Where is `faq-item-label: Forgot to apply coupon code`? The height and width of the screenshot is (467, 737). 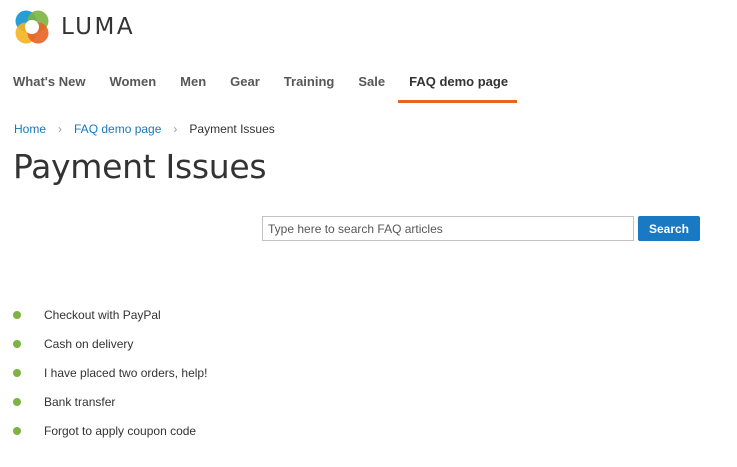
faq-item-label: Forgot to apply coupon code is located at coordinates (120, 431).